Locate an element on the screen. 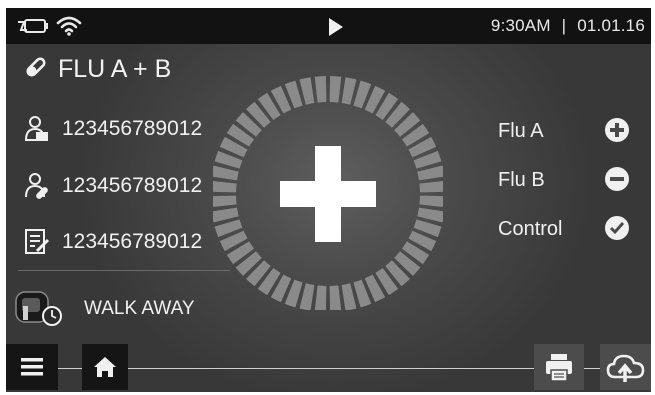  positive-plus-icon is located at coordinates (328, 194).